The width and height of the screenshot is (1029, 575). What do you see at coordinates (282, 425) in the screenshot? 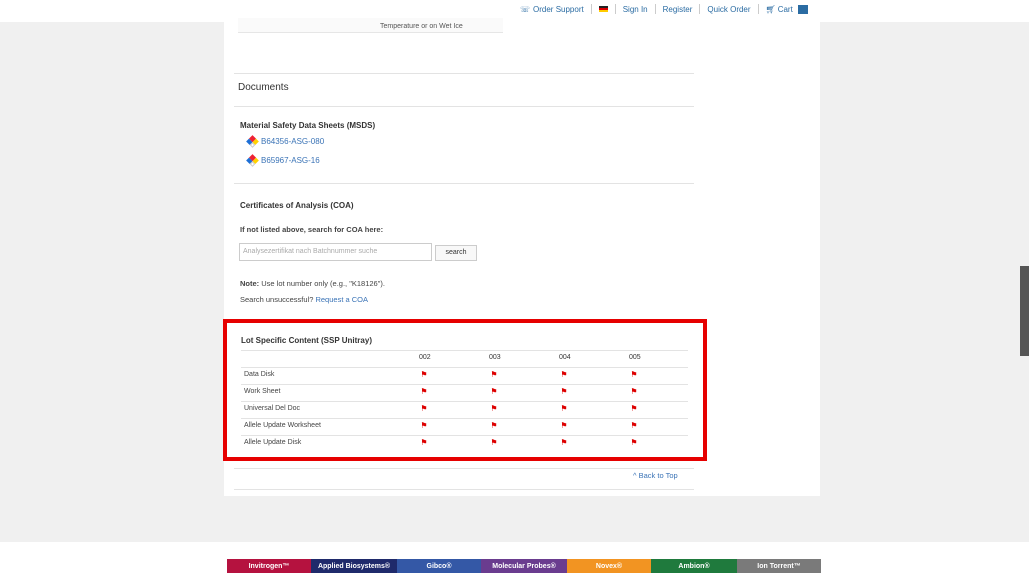
I see `row-label: Allele Update Worksheet` at bounding box center [282, 425].